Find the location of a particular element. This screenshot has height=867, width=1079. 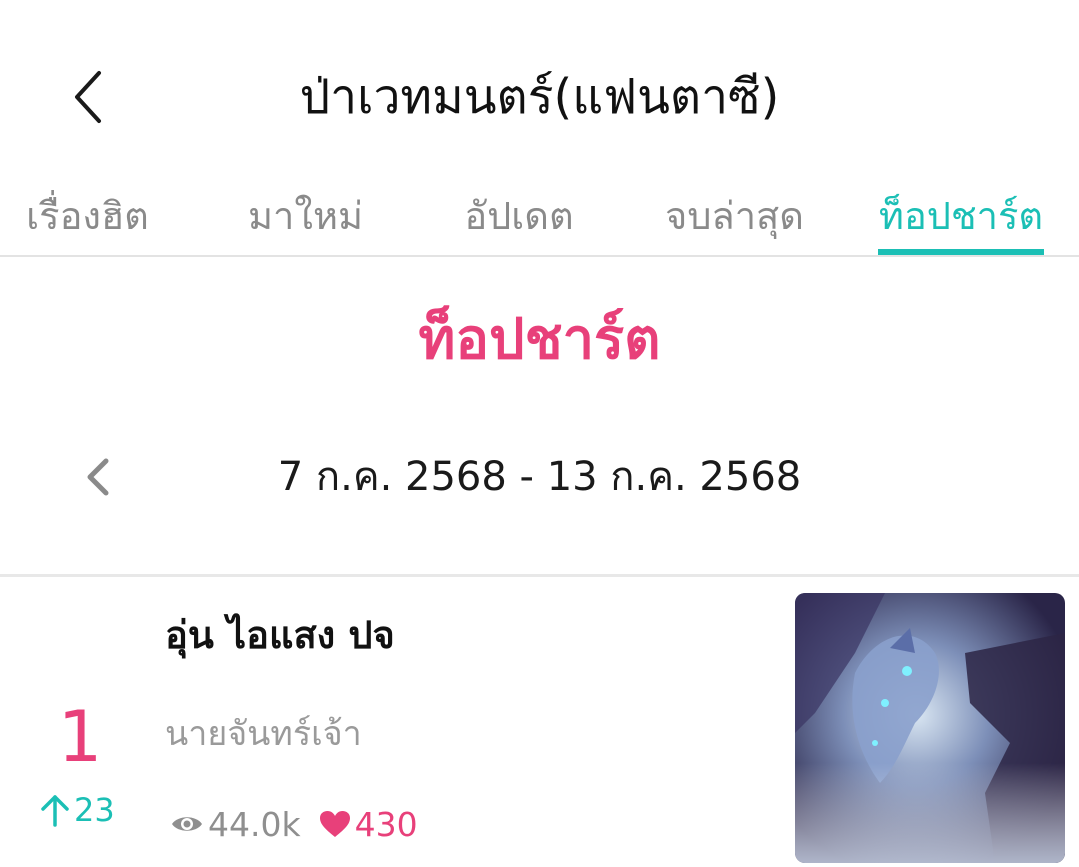

story-title: อุ่น ไอแสง ปจ is located at coordinates (280, 635).